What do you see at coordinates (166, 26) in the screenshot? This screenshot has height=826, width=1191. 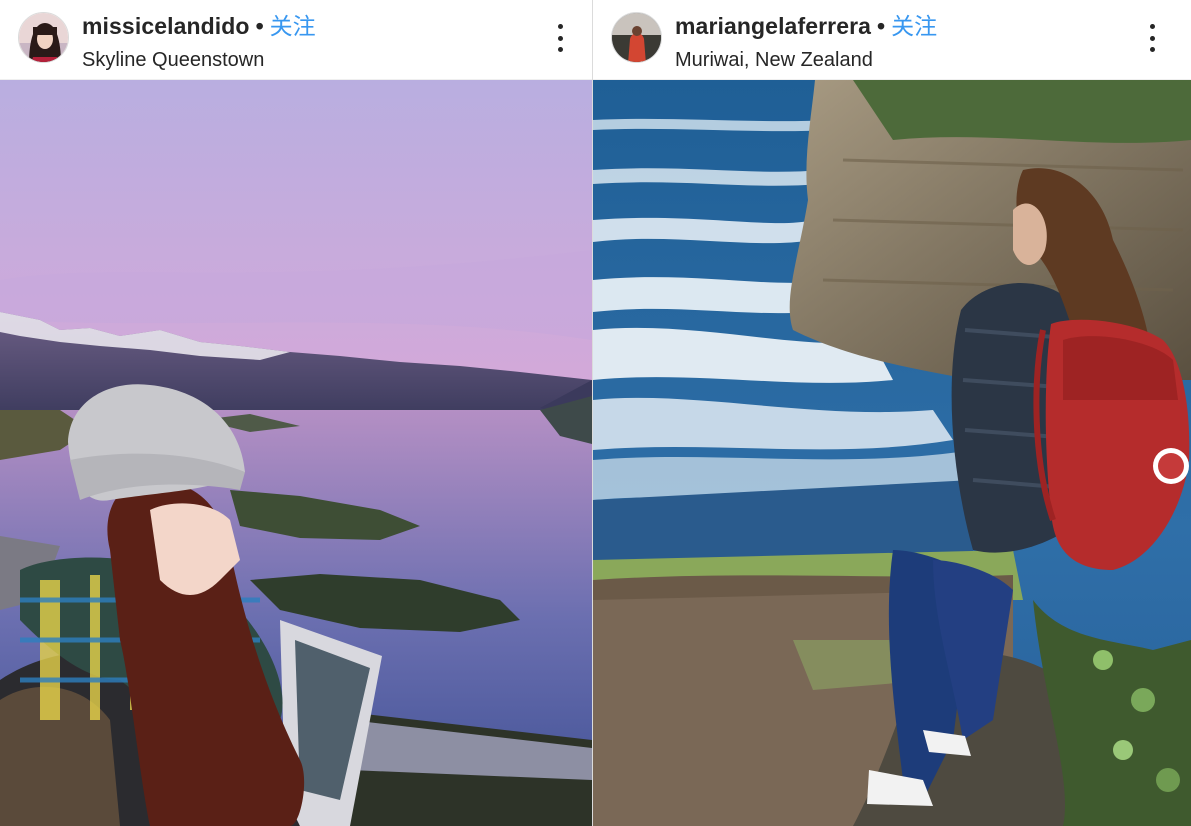 I see `username: missicelandido` at bounding box center [166, 26].